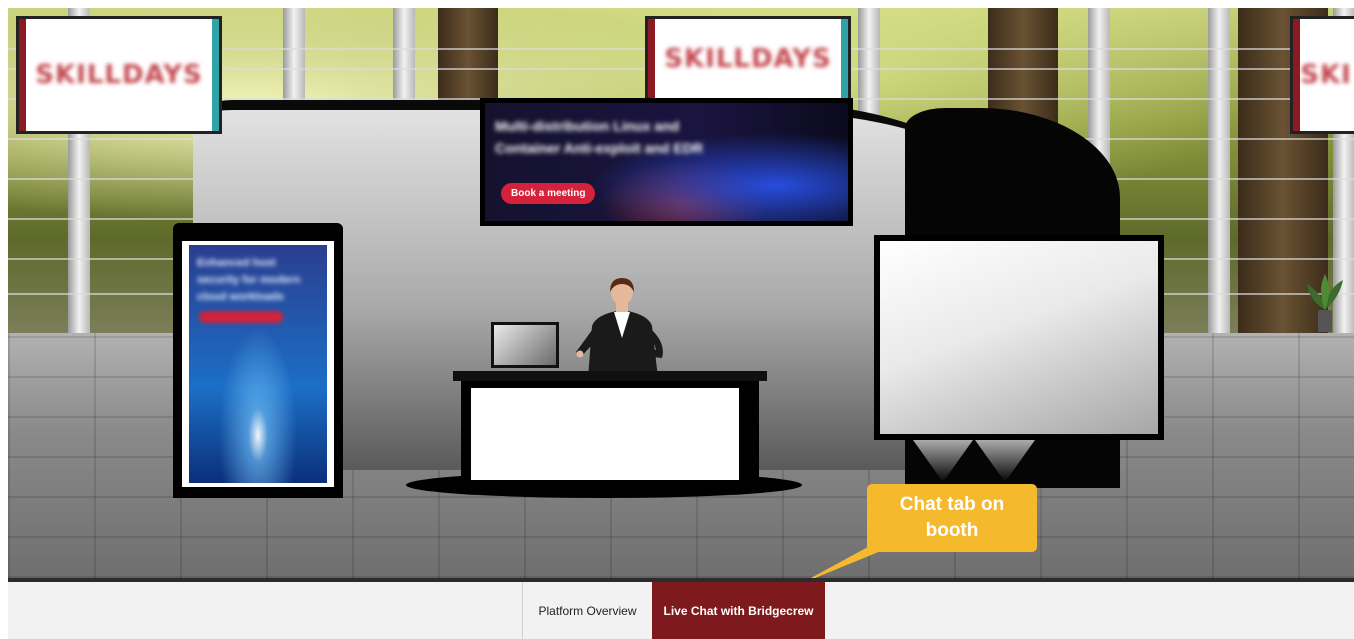  I want to click on tab-platform-overview: Platform Overview, so click(587, 610).